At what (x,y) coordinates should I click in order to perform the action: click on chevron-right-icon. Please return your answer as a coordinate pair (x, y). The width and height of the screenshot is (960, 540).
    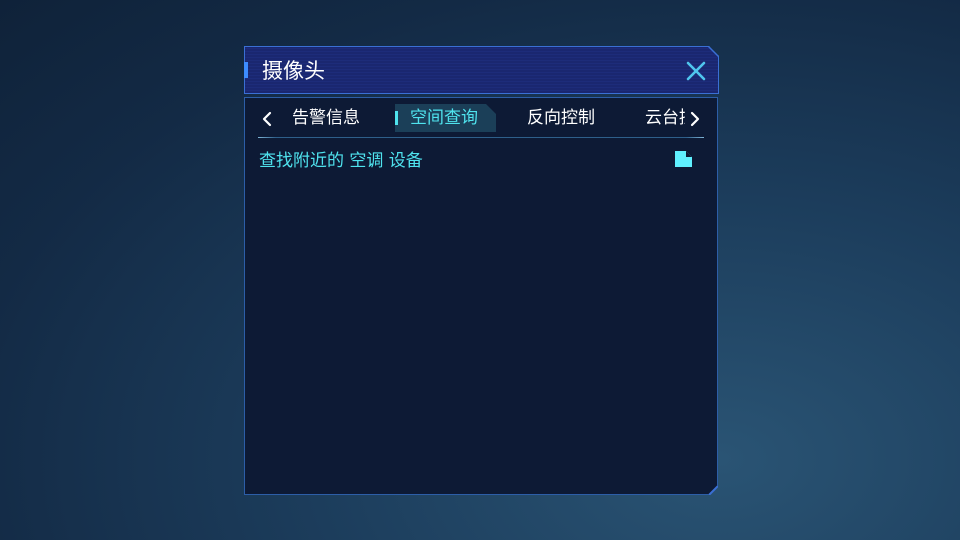
    Looking at the image, I should click on (695, 119).